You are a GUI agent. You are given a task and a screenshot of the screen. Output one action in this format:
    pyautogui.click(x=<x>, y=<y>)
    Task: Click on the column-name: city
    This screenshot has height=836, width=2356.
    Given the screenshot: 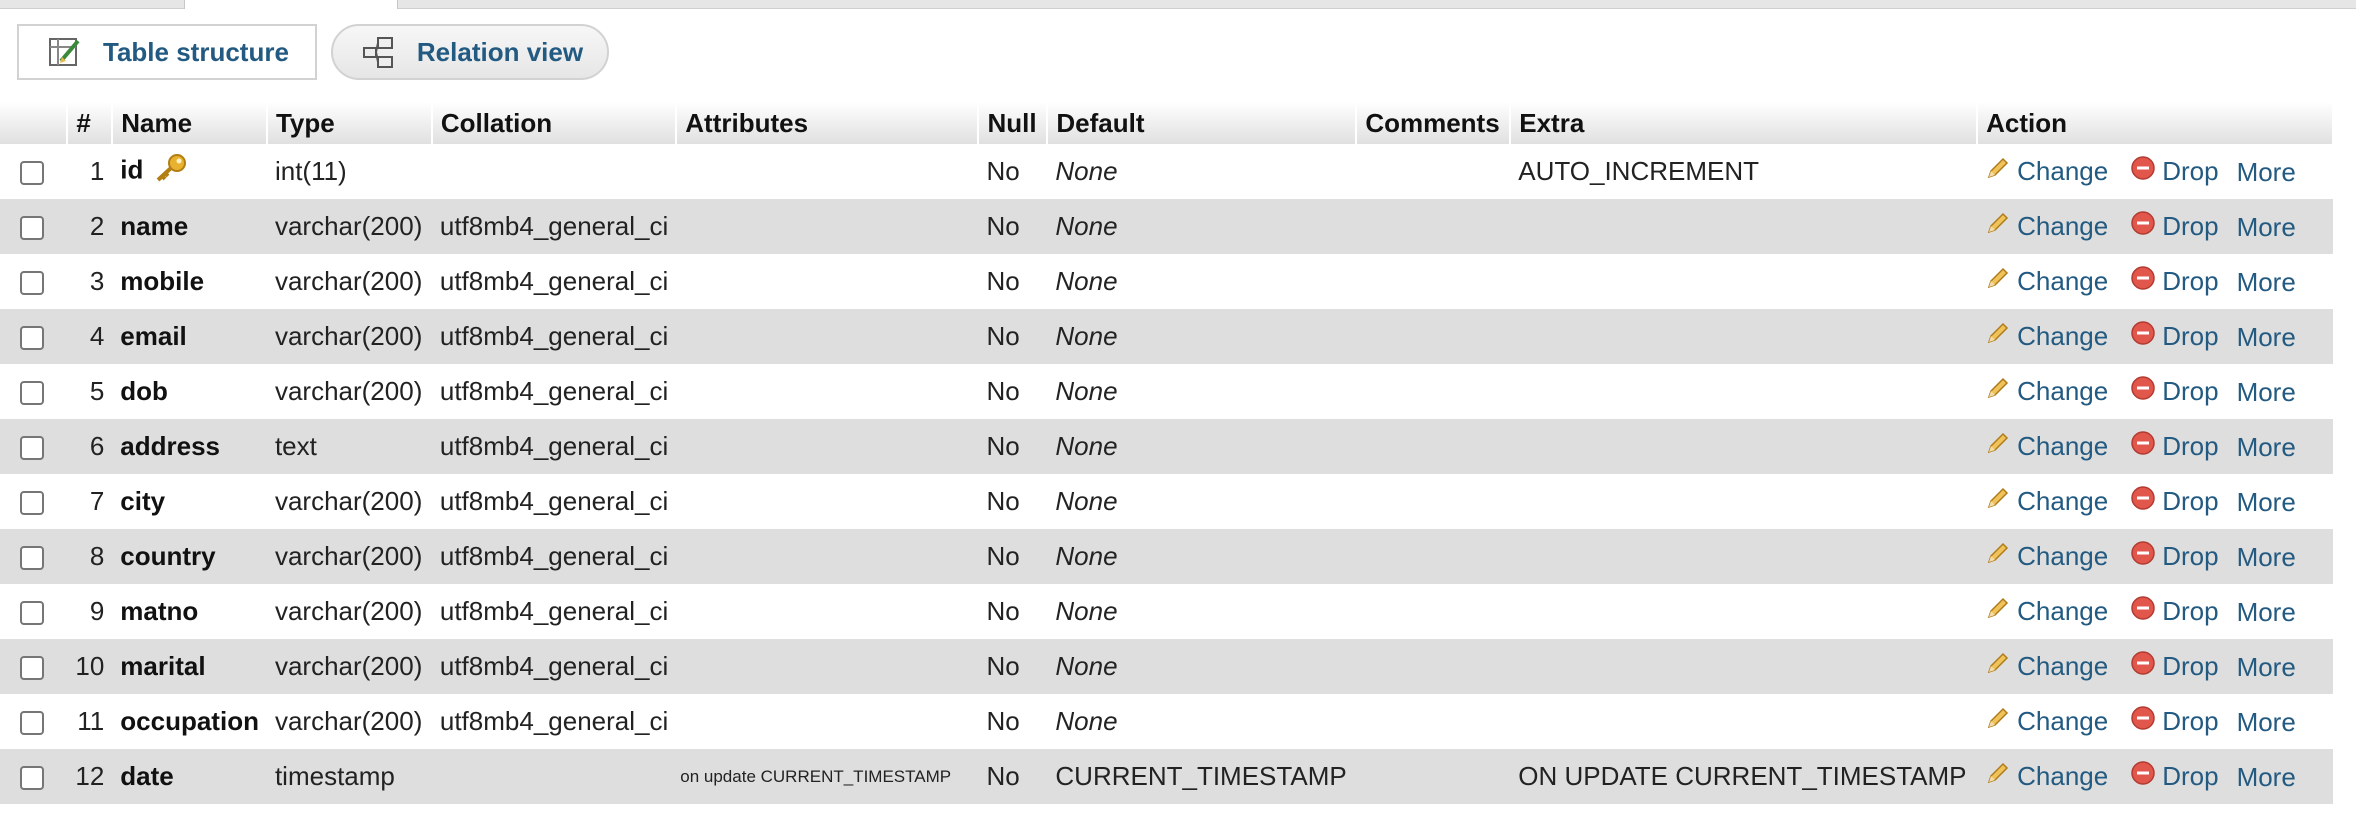 What is the action you would take?
    pyautogui.click(x=143, y=501)
    